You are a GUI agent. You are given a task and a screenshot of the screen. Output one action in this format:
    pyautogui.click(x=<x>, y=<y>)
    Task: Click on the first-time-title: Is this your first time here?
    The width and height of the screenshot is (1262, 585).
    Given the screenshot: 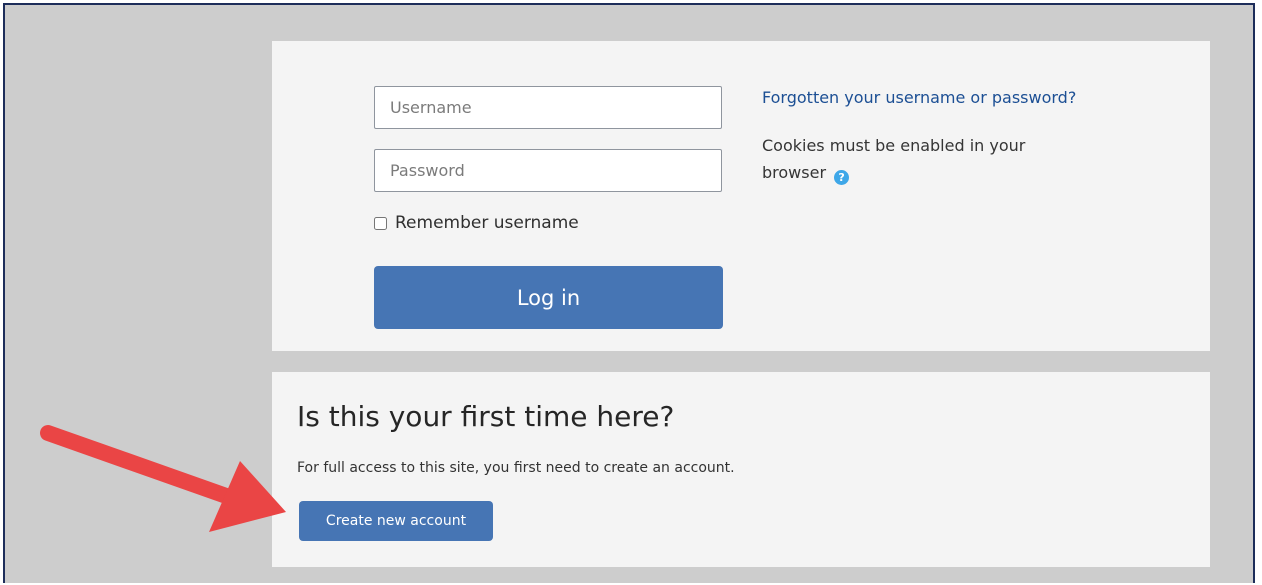 What is the action you would take?
    pyautogui.click(x=486, y=416)
    